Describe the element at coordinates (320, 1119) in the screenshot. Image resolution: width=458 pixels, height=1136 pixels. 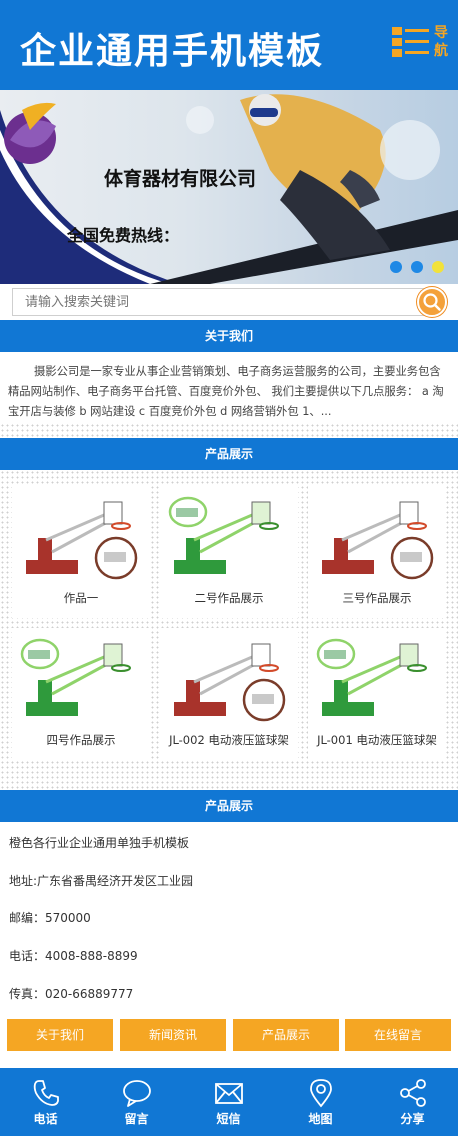
I see `footer-map-label: 地图` at that location.